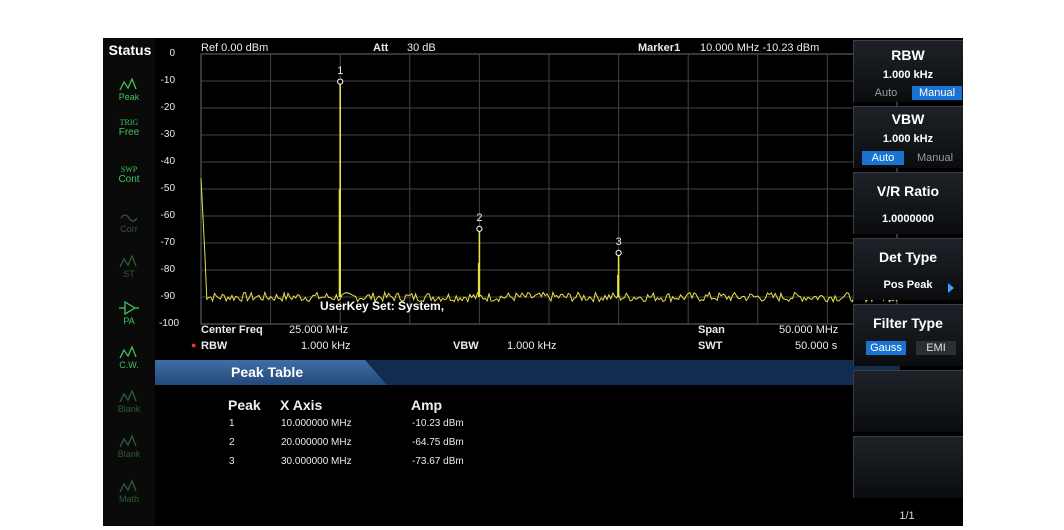  I want to click on status-item-st: ST, so click(129, 268).